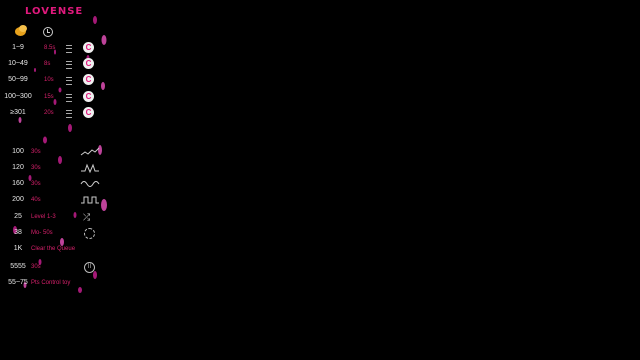  I want to click on special-command-row: 100 30s, so click(56, 152).